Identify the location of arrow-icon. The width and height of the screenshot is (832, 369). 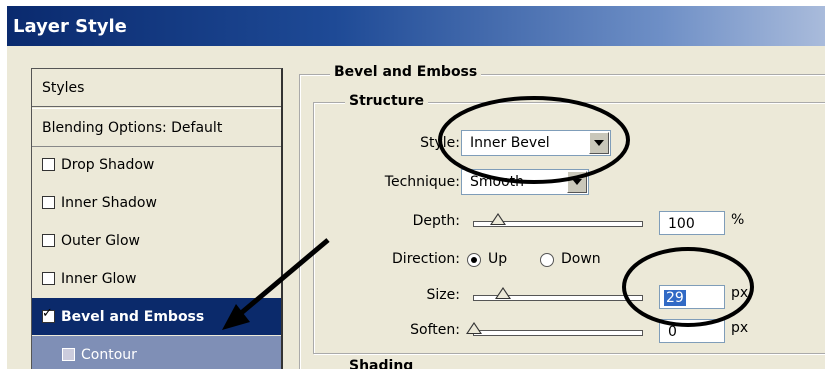
(284, 277).